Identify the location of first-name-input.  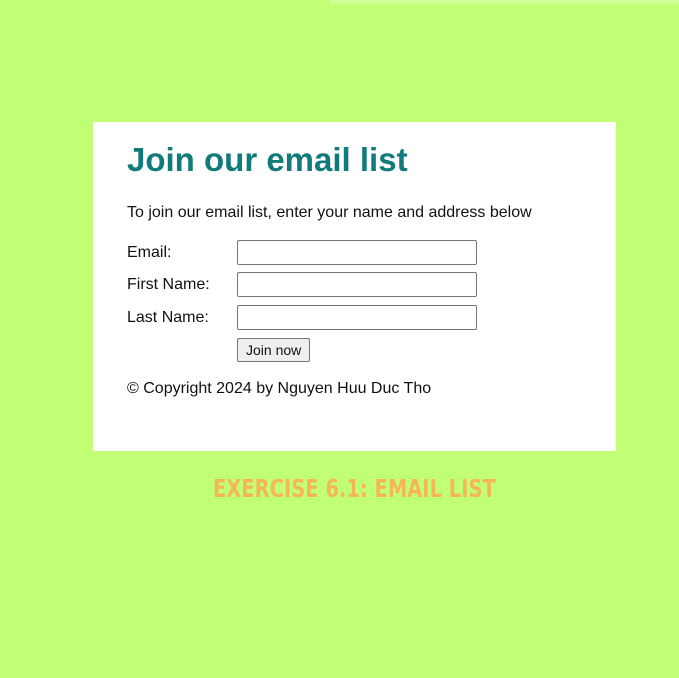
(357, 284).